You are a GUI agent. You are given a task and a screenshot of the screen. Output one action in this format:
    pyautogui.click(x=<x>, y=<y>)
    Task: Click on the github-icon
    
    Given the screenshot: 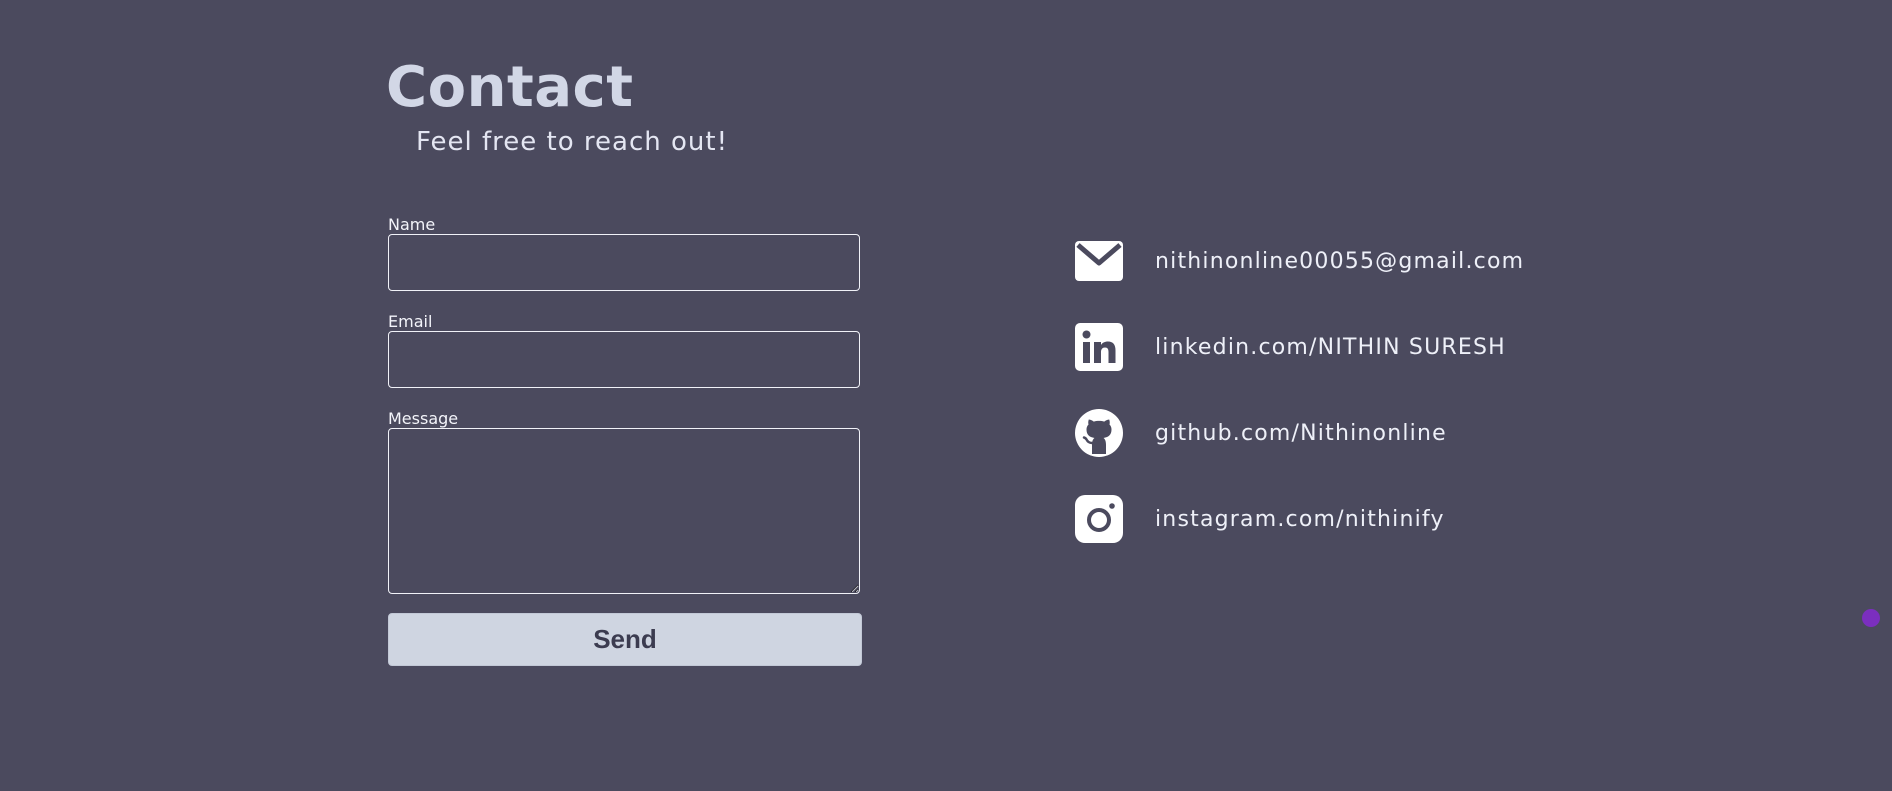 What is the action you would take?
    pyautogui.click(x=1099, y=433)
    